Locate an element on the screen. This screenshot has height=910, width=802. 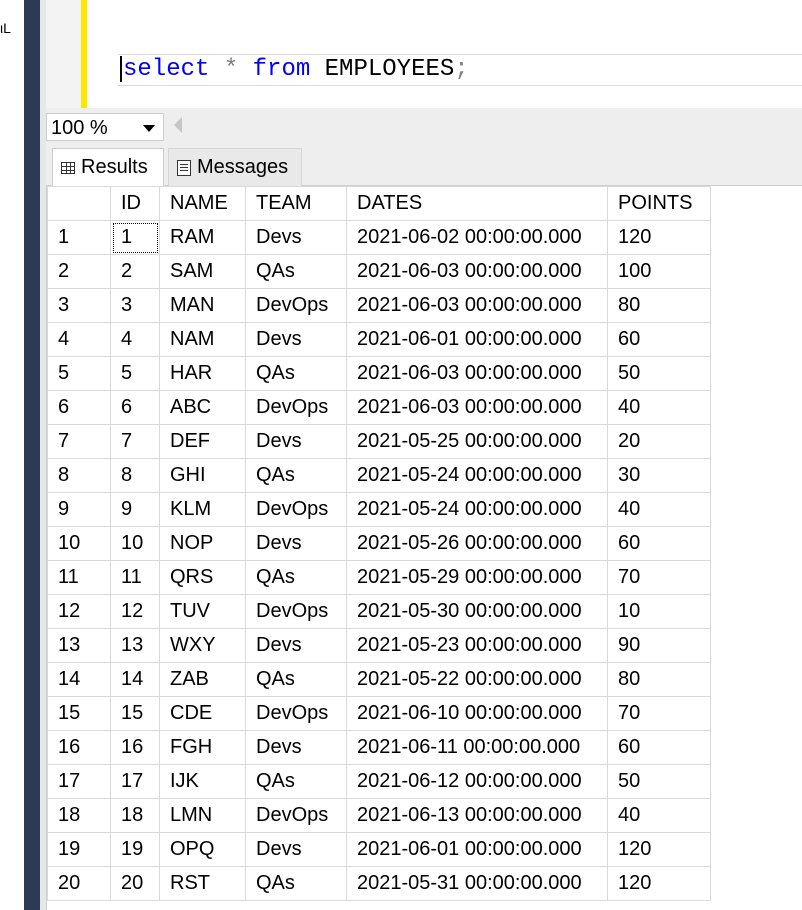
row-number-cell: 19 is located at coordinates (79, 849).